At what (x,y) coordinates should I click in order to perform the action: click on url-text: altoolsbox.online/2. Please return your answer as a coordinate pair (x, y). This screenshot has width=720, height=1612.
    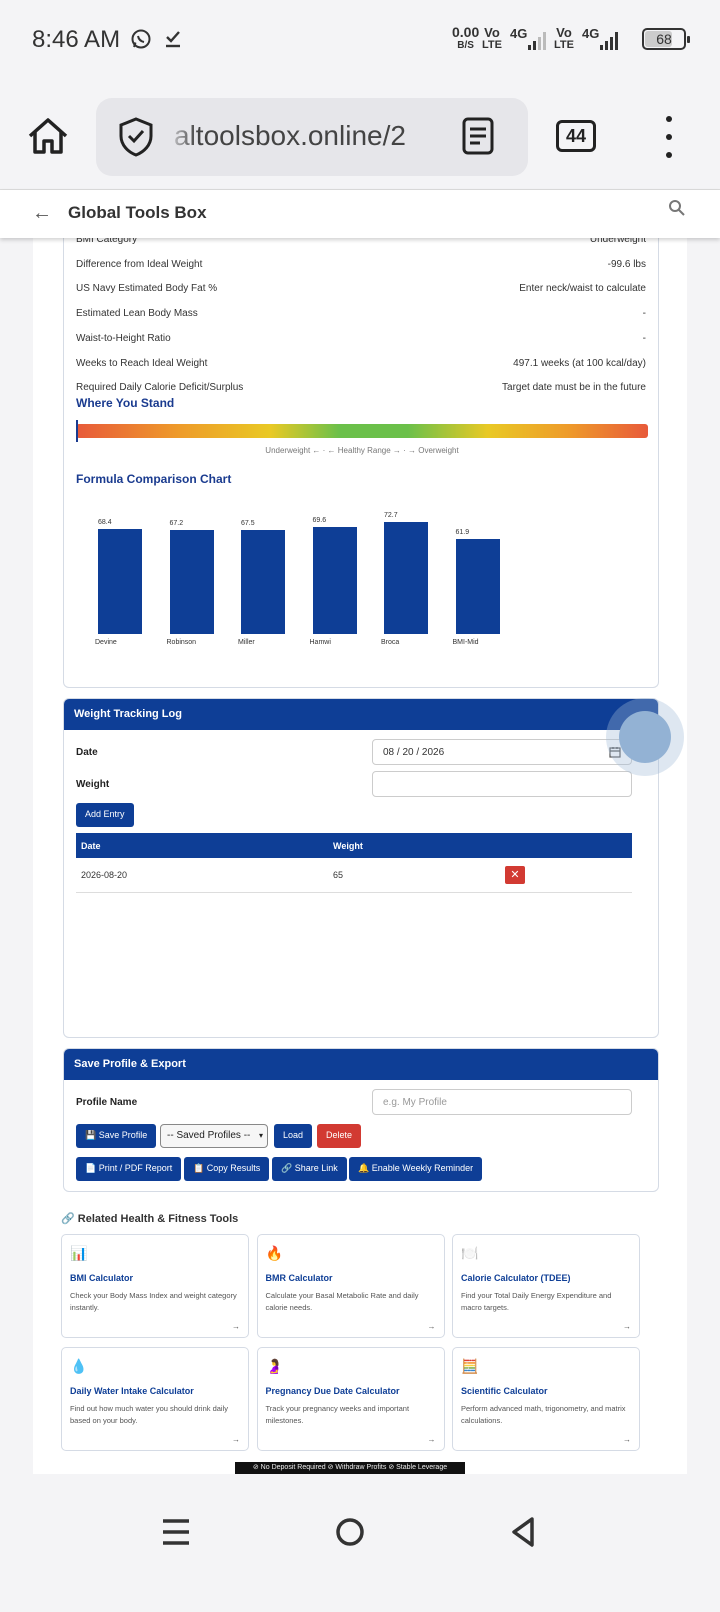
    Looking at the image, I should click on (290, 135).